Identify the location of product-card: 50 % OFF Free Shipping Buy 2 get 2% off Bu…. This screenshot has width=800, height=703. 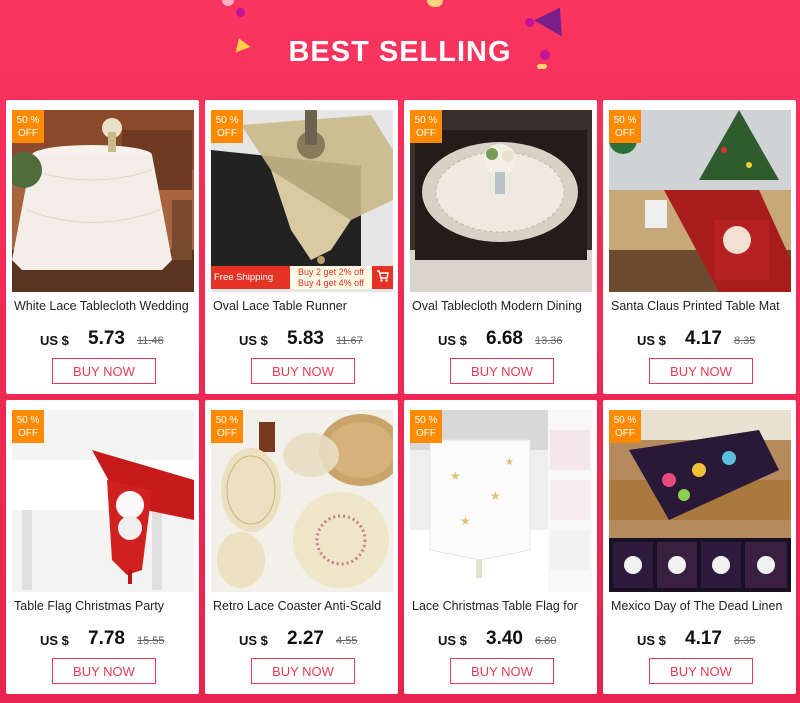
(301, 247).